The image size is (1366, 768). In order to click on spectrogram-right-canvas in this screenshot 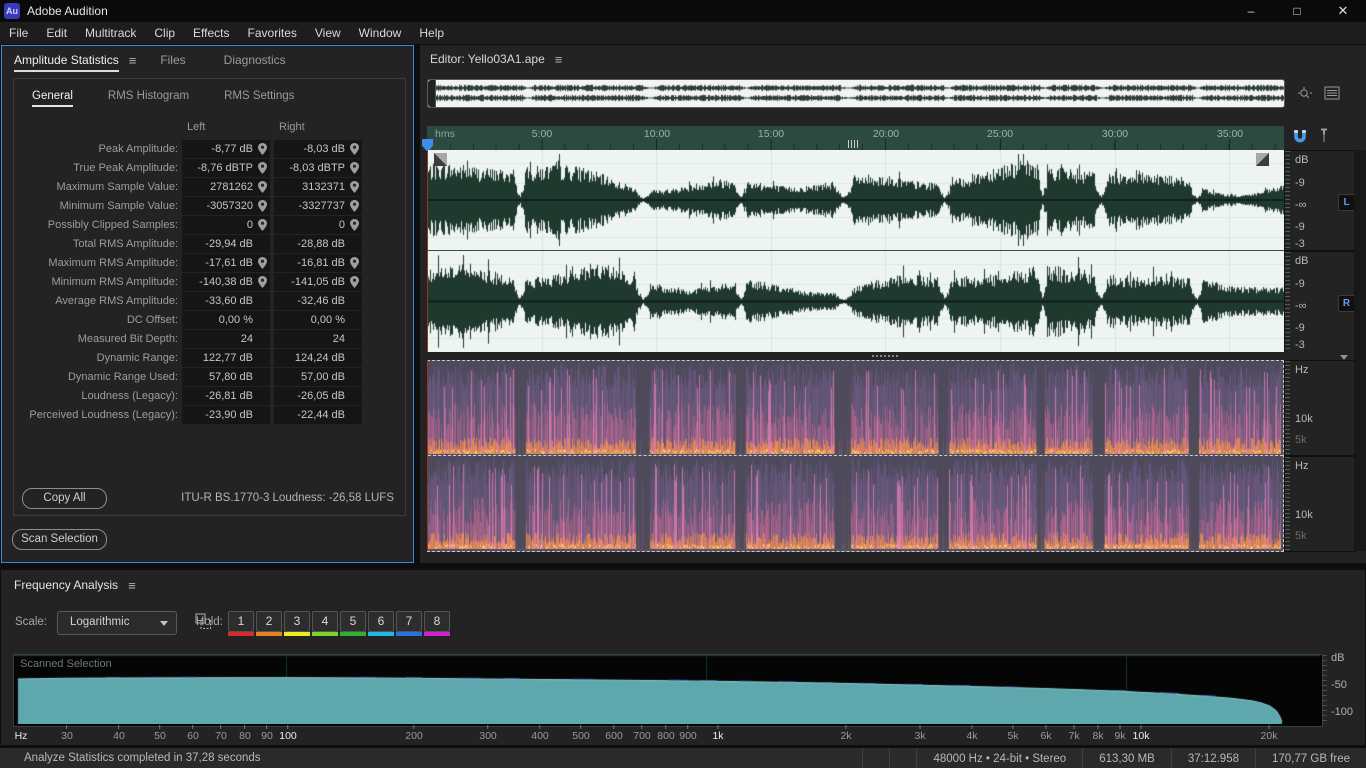, I will do `click(854, 502)`.